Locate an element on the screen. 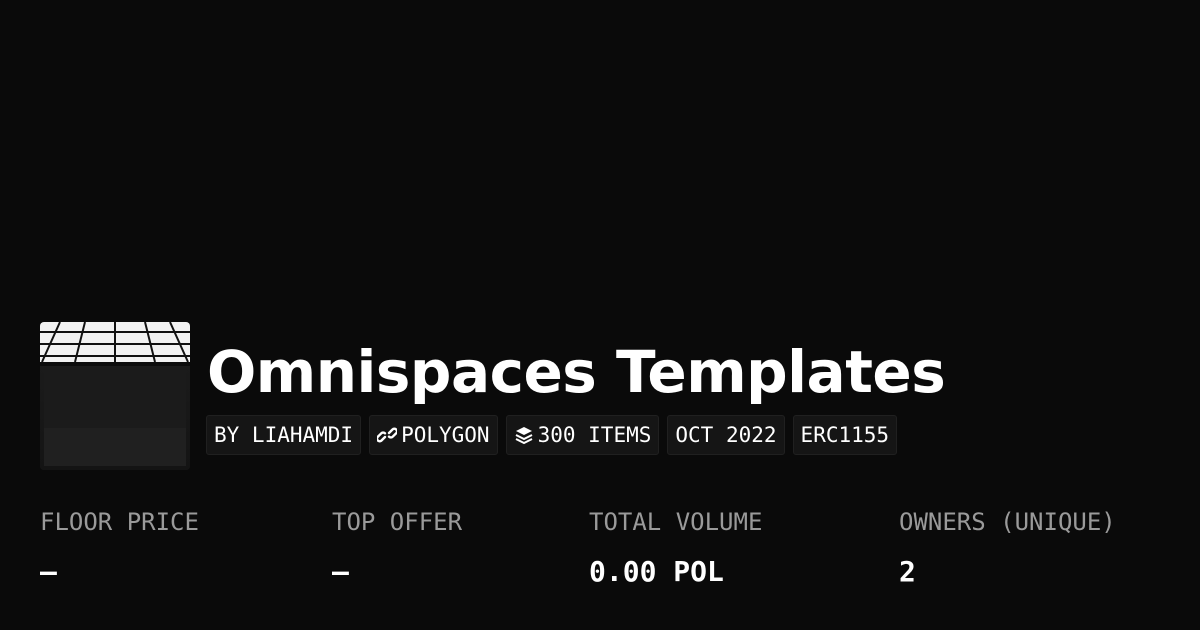 This screenshot has width=1200, height=630. date-chip-label: OCT 2022 is located at coordinates (726, 435).